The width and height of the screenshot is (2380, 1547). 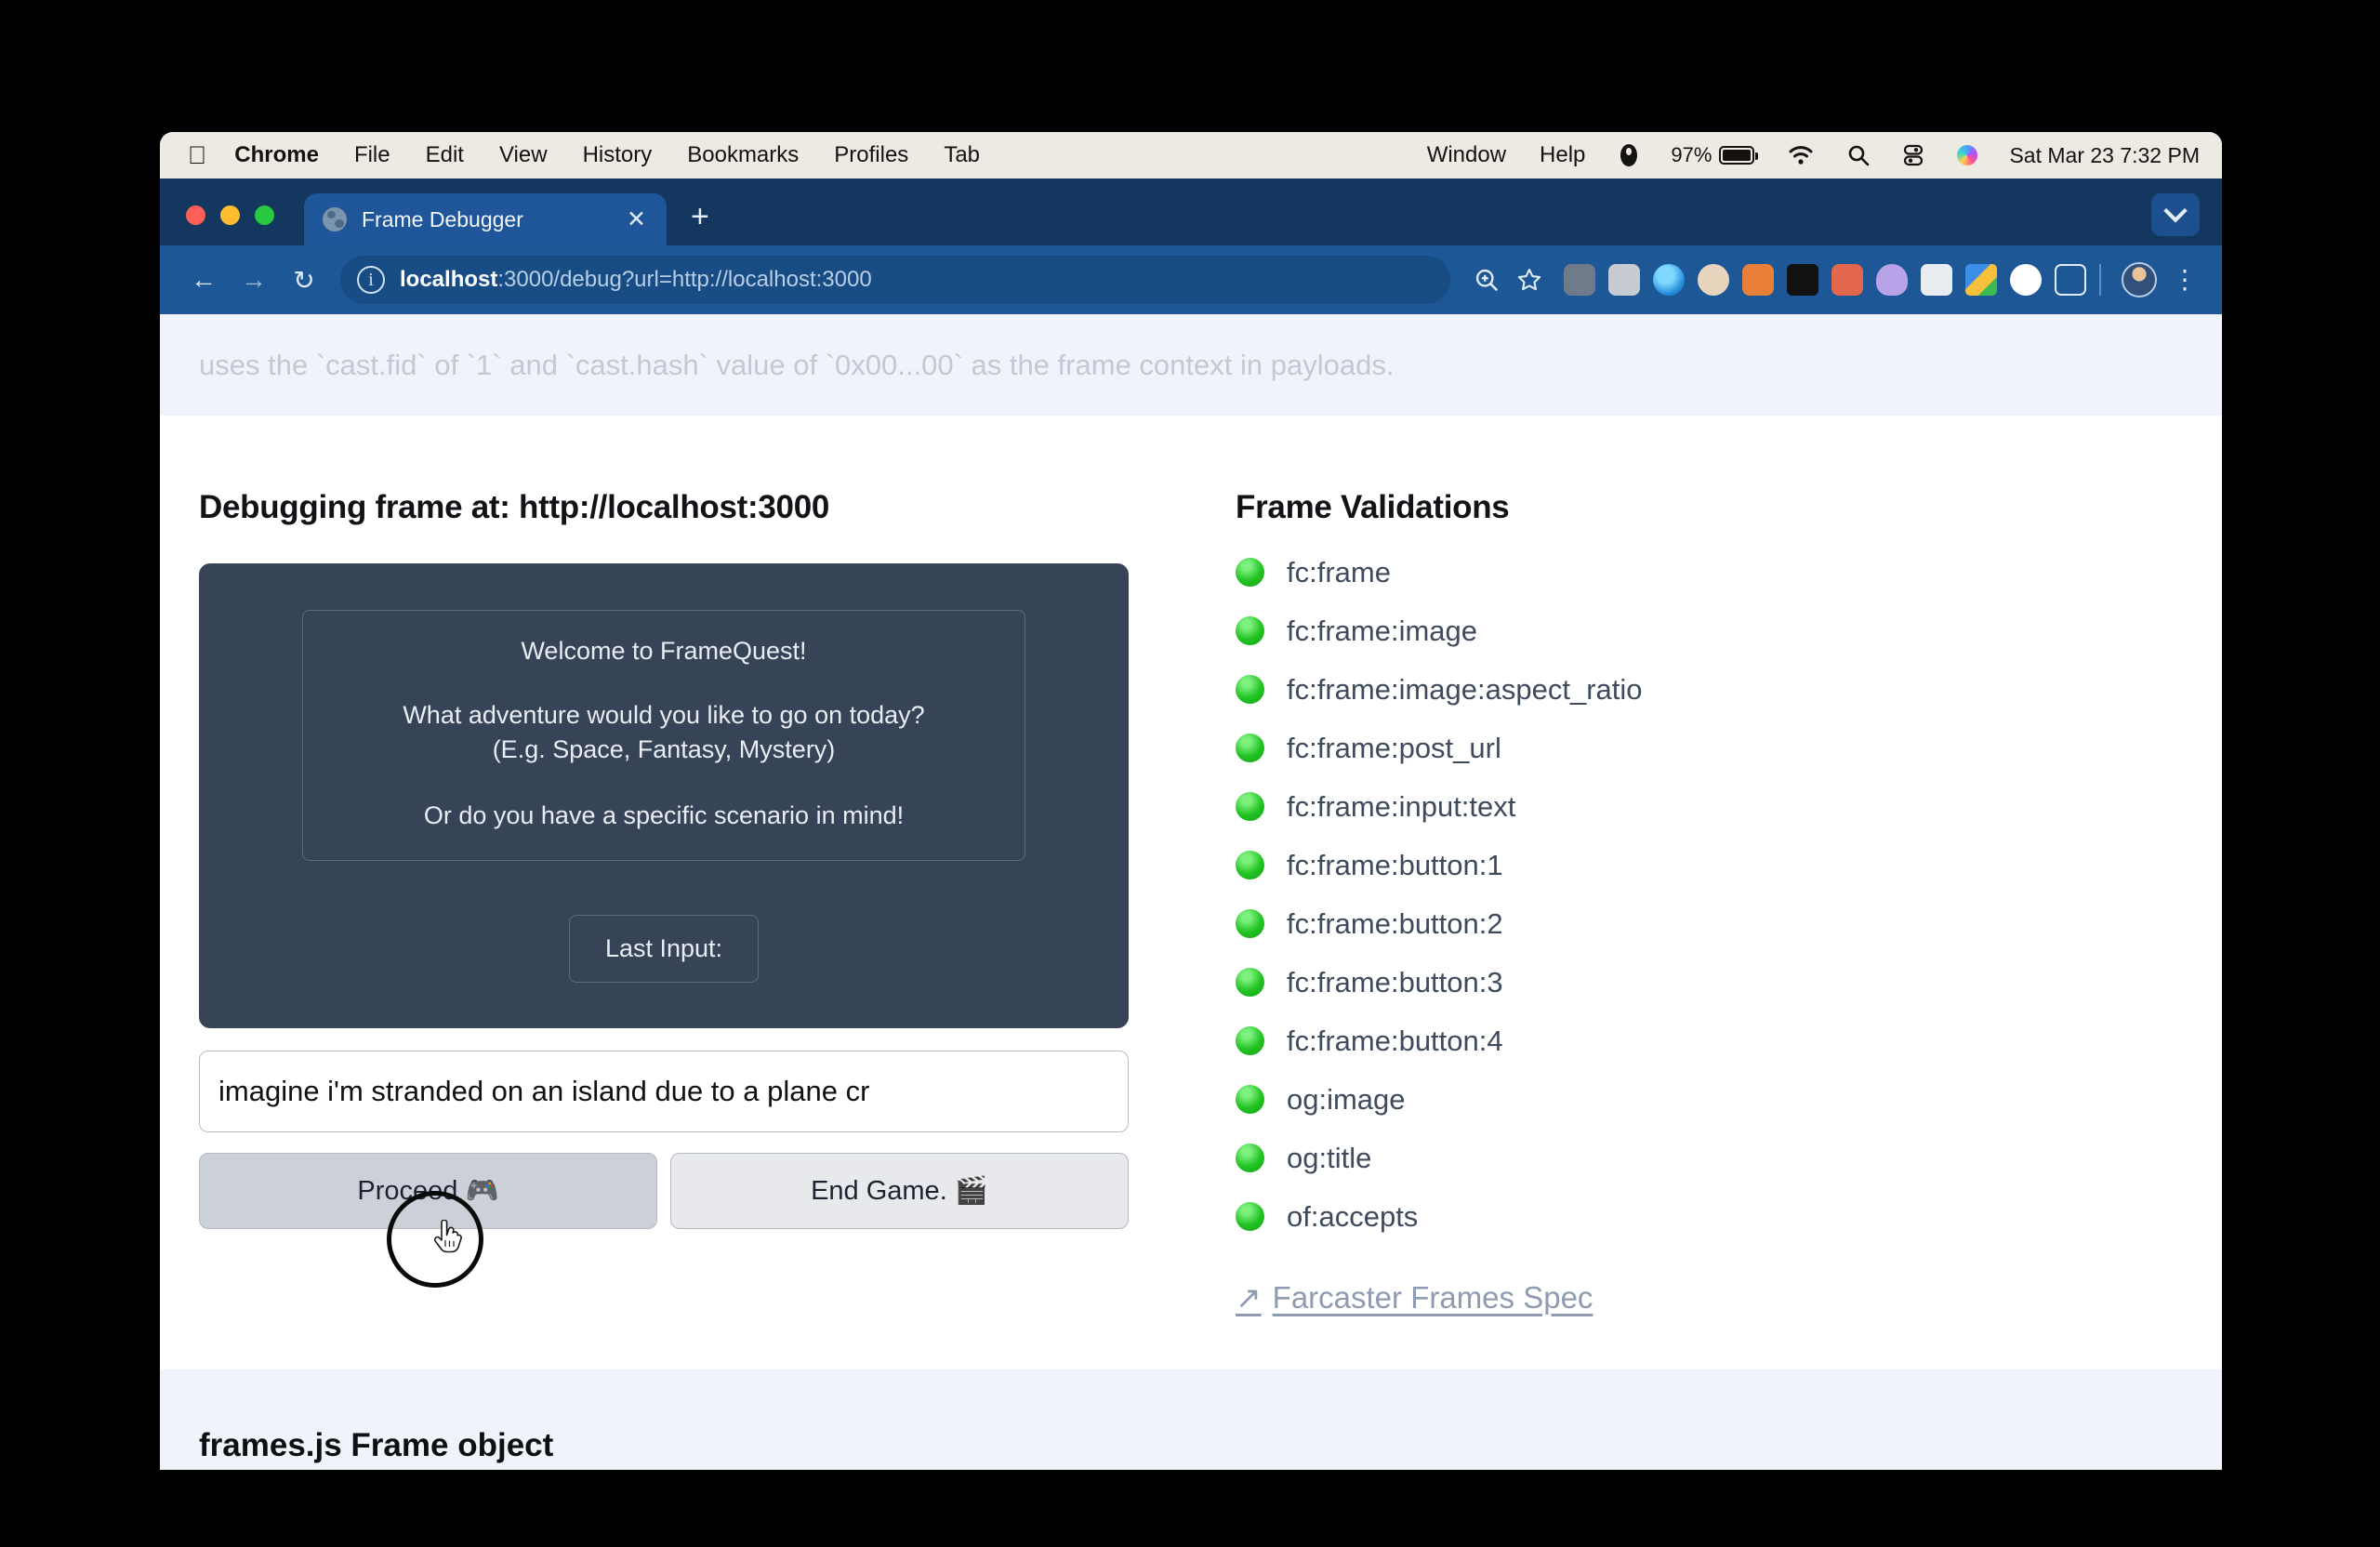 What do you see at coordinates (276, 155) in the screenshot?
I see `menu-item-chrome: Chrome` at bounding box center [276, 155].